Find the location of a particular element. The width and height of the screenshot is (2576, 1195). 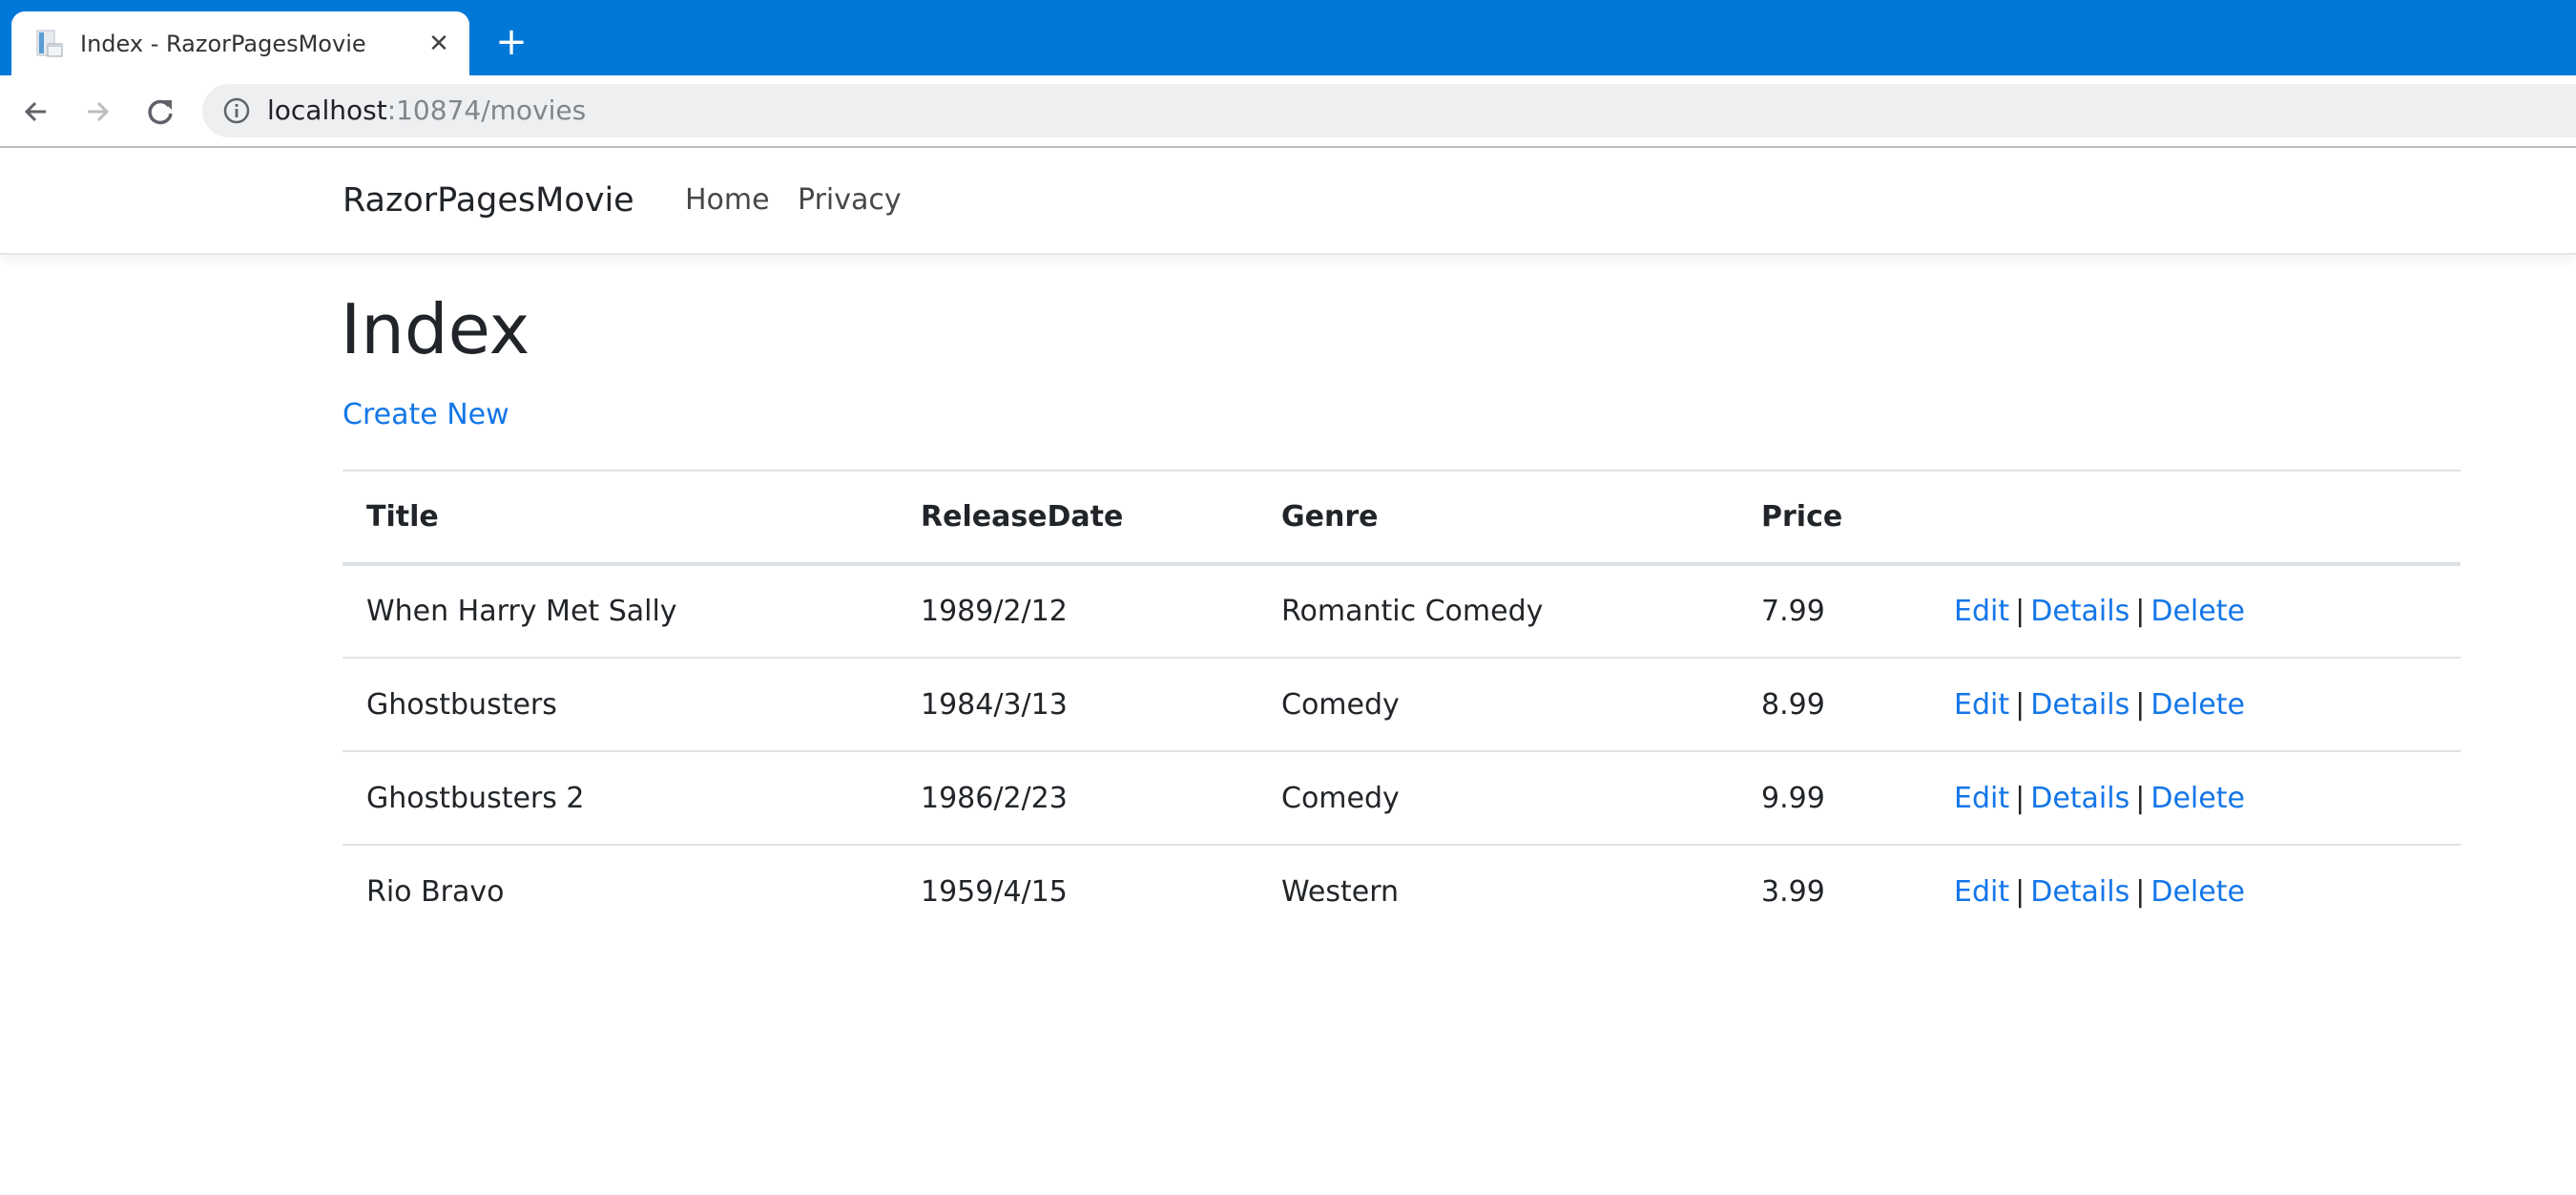

browser-tab-active: Index - RazorPagesMovie ✕ is located at coordinates (240, 43).